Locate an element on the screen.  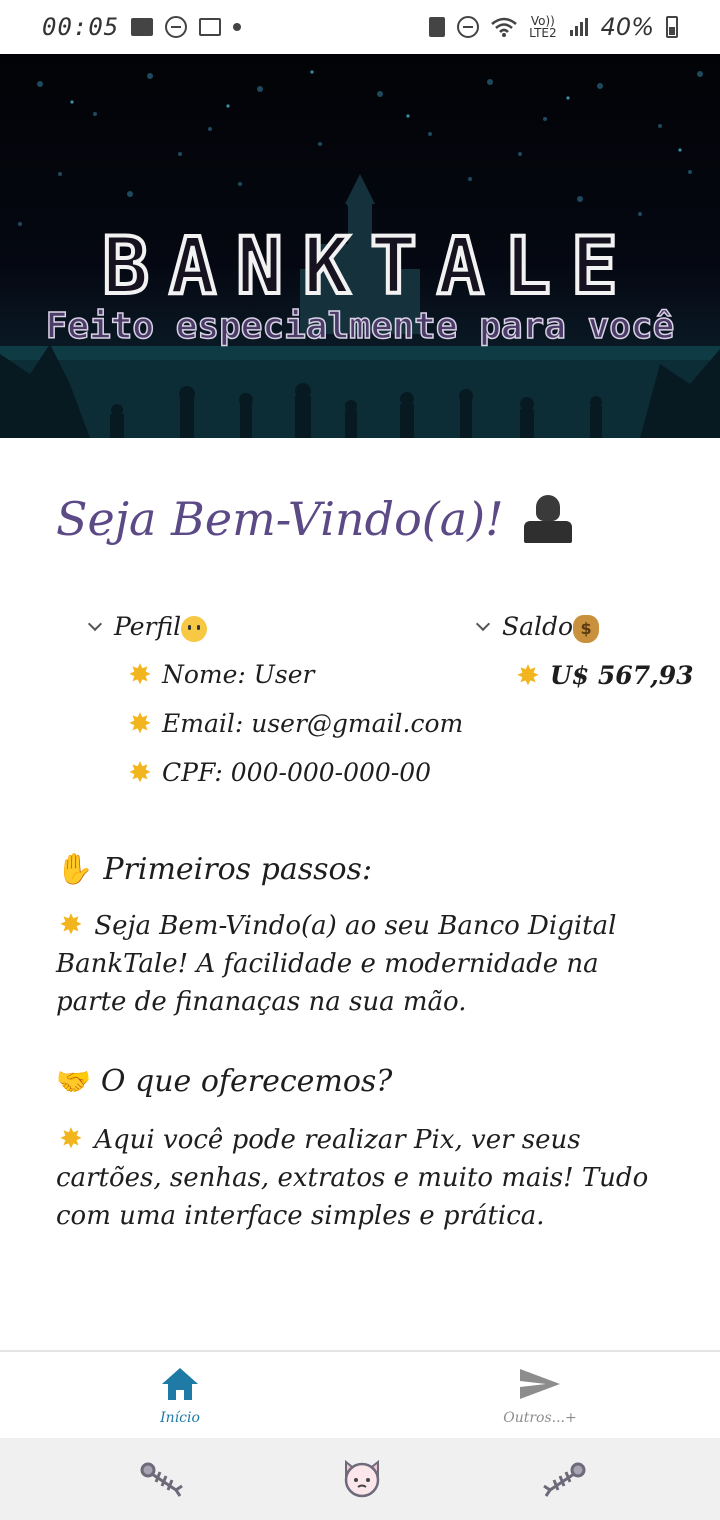
profile-toggle: Perfil is located at coordinates (275, 627).